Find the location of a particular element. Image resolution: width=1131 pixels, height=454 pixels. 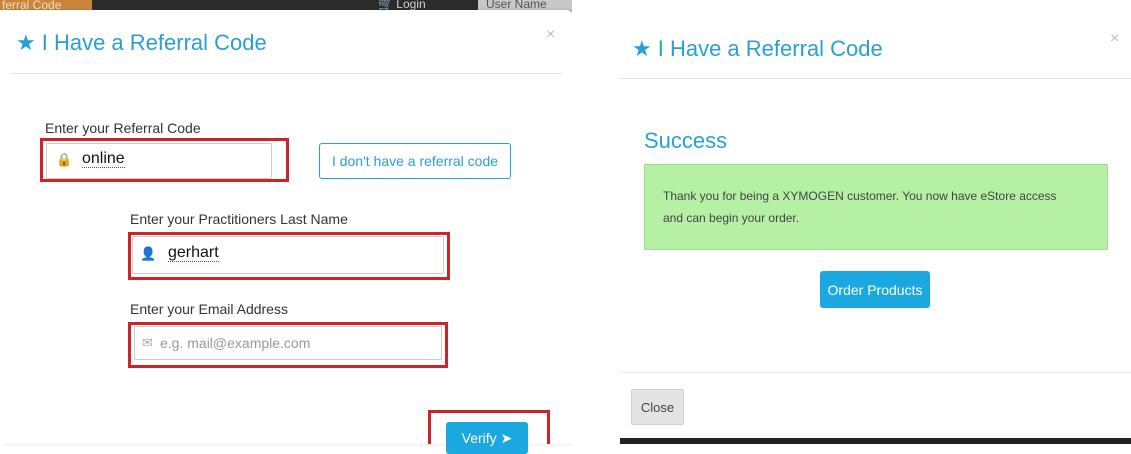

success-footer-divider is located at coordinates (875, 372).